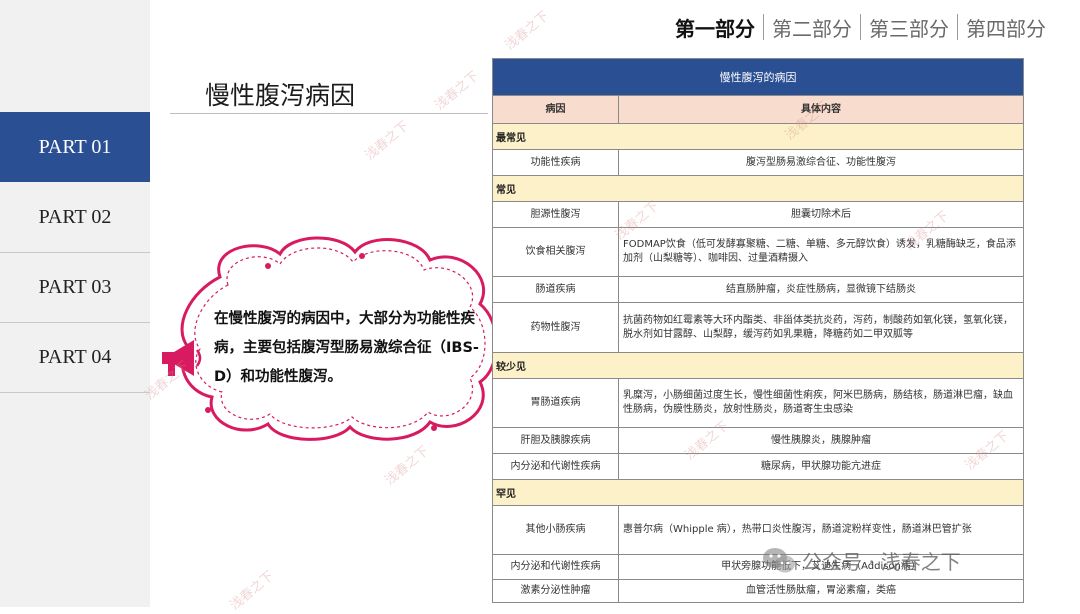 This screenshot has height=614, width=1080. What do you see at coordinates (812, 27) in the screenshot?
I see `nav-part-2: 第二部分` at bounding box center [812, 27].